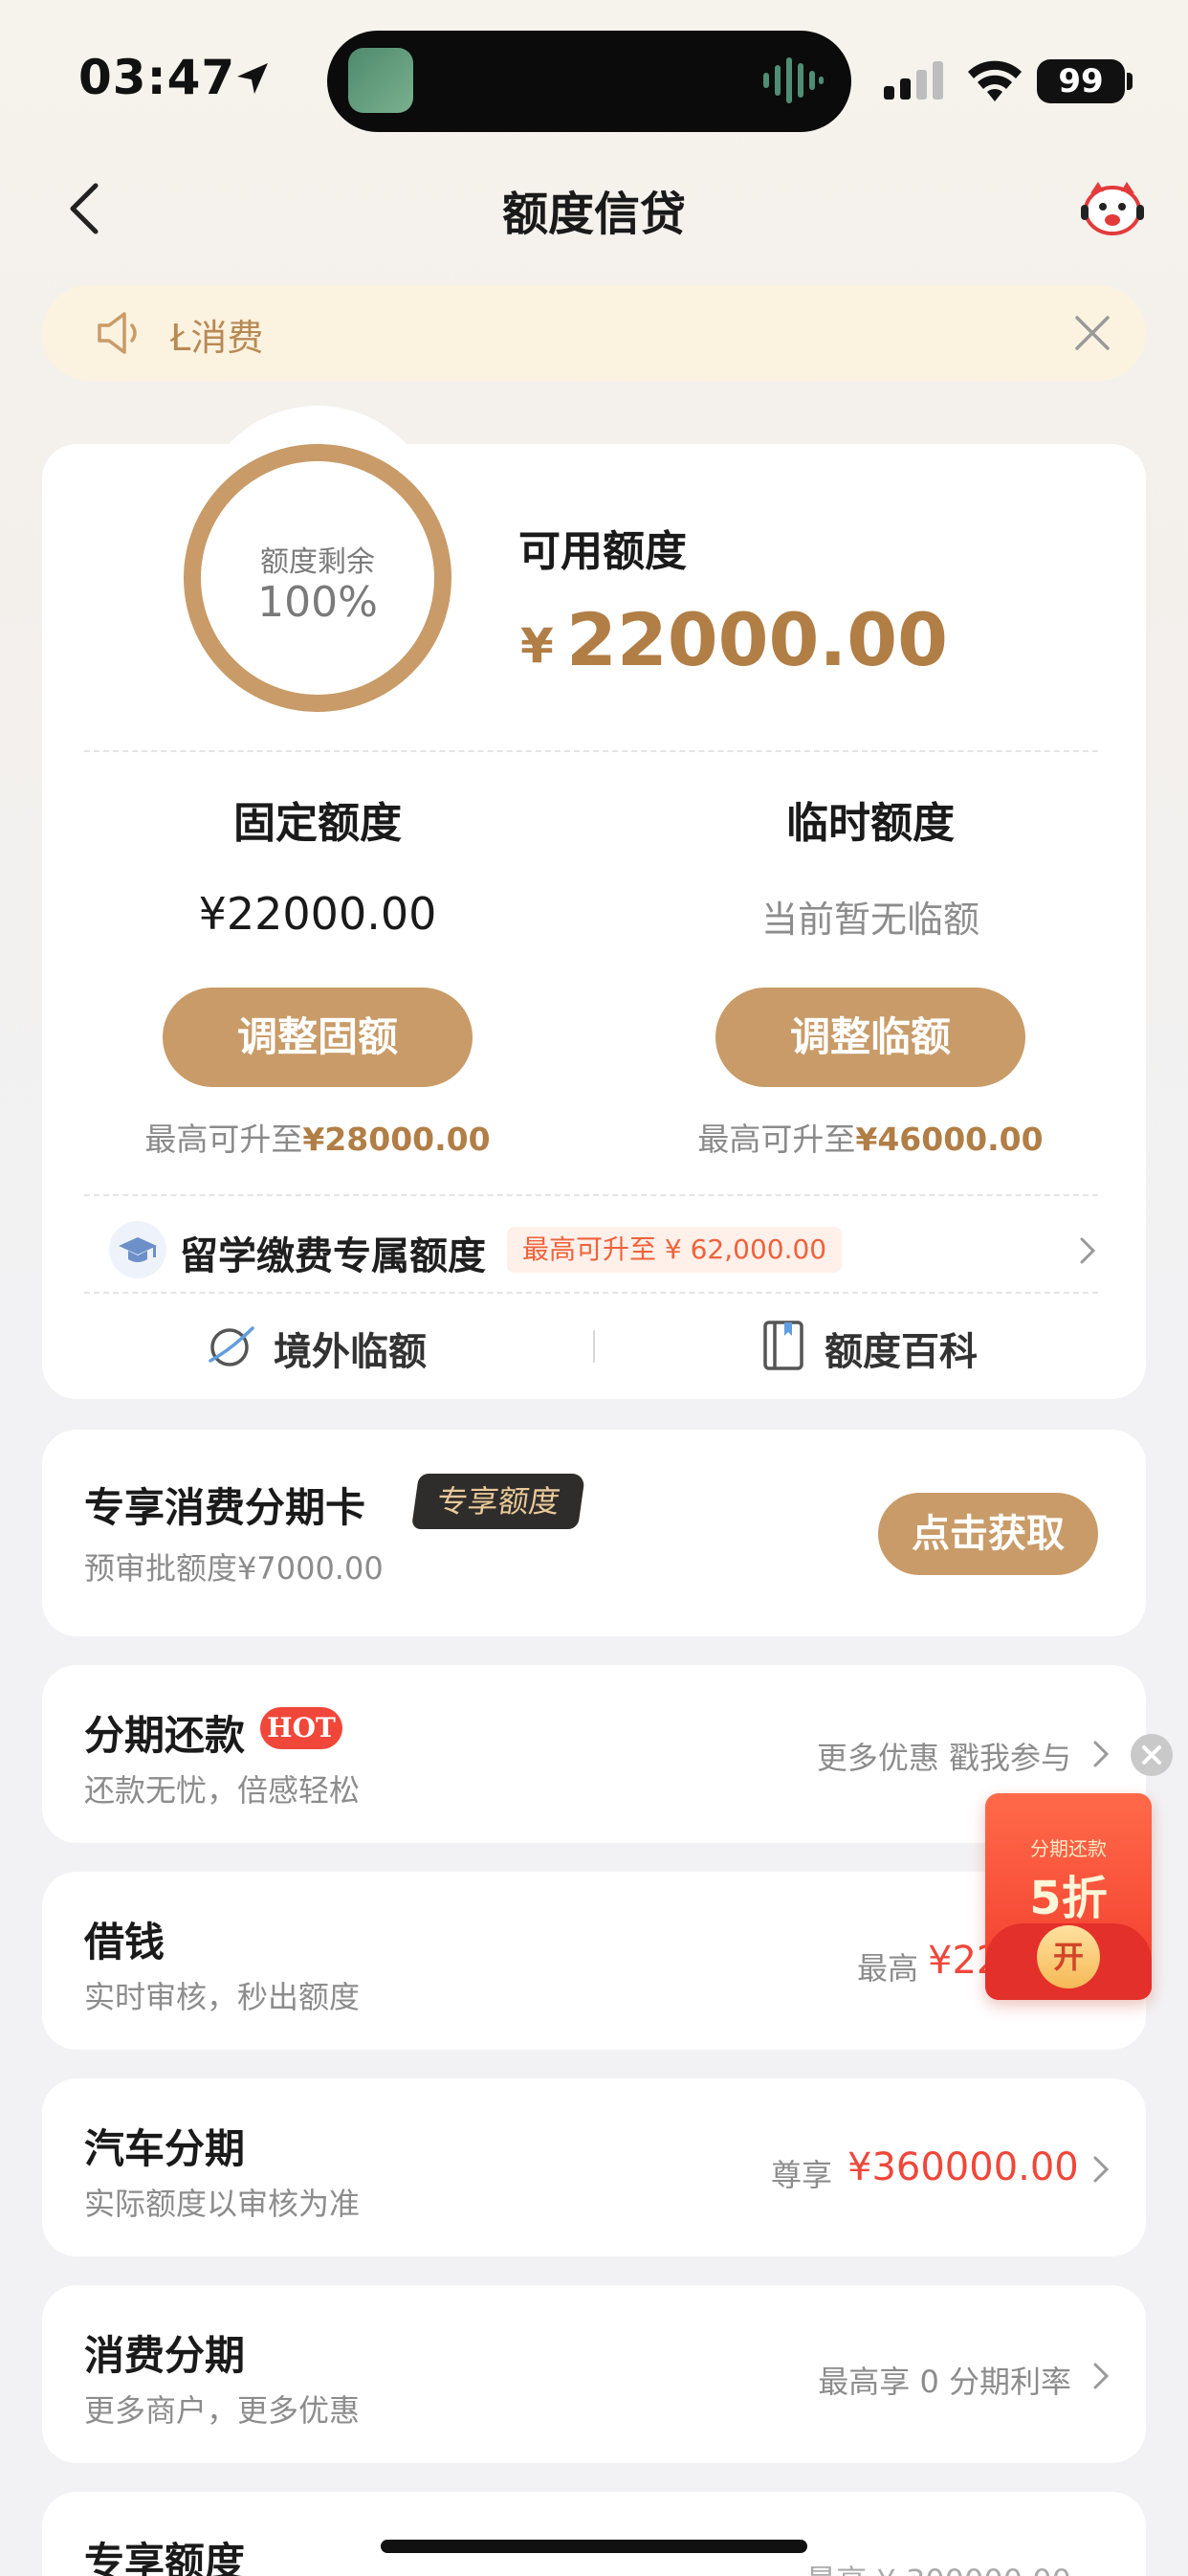 The image size is (1188, 2576). I want to click on promo-close-button, so click(1152, 1755).